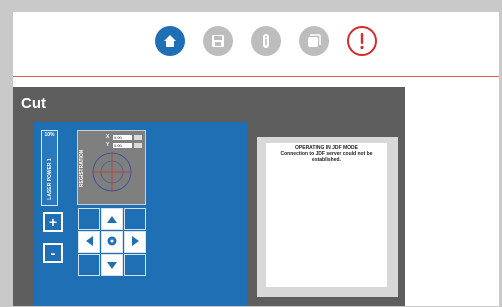 The width and height of the screenshot is (502, 307). I want to click on home-icon, so click(170, 41).